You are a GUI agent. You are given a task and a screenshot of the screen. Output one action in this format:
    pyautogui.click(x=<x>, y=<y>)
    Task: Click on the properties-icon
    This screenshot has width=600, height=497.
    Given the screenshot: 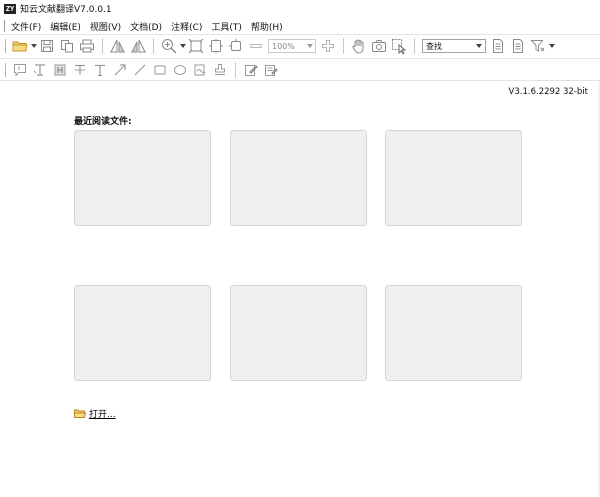 What is the action you would take?
    pyautogui.click(x=271, y=70)
    